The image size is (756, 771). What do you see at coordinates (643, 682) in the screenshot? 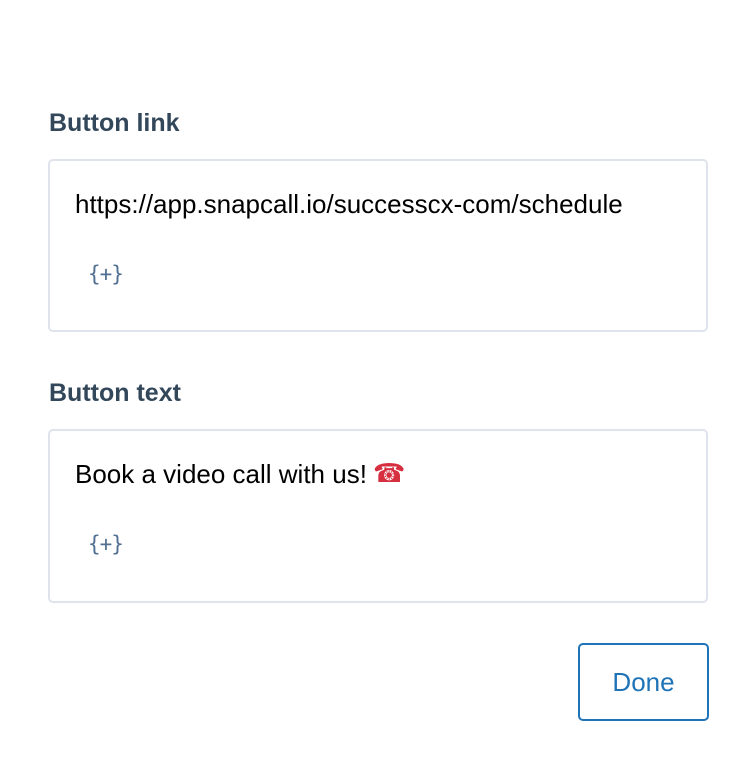
I see `done-button: Done` at bounding box center [643, 682].